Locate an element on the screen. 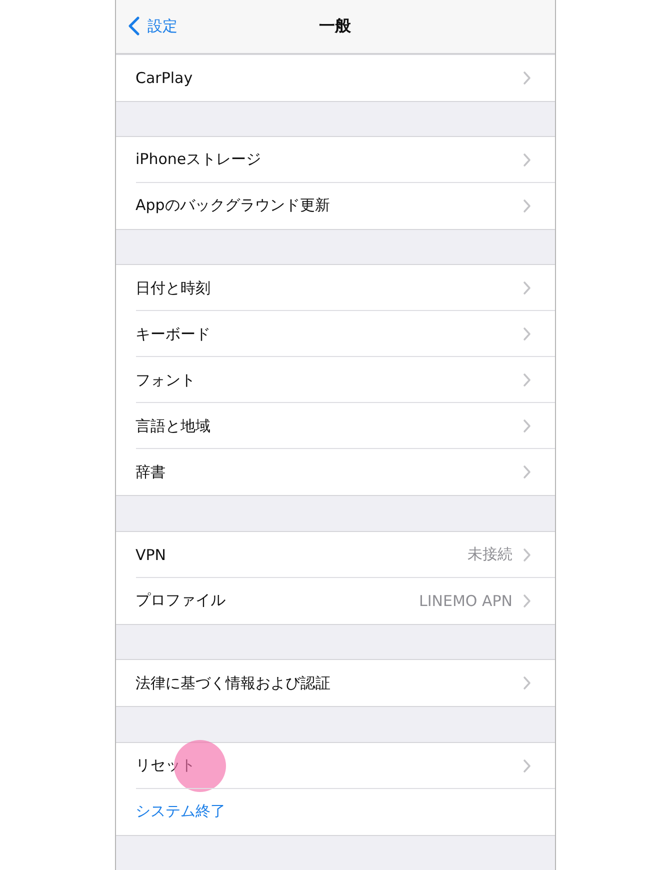 The width and height of the screenshot is (670, 870). row-label: 法律に基づく情報および認証 is located at coordinates (234, 683).